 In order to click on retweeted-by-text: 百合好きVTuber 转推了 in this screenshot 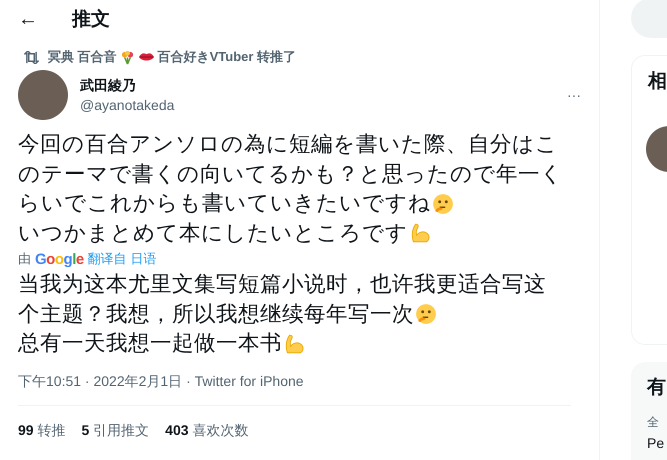, I will do `click(227, 57)`.